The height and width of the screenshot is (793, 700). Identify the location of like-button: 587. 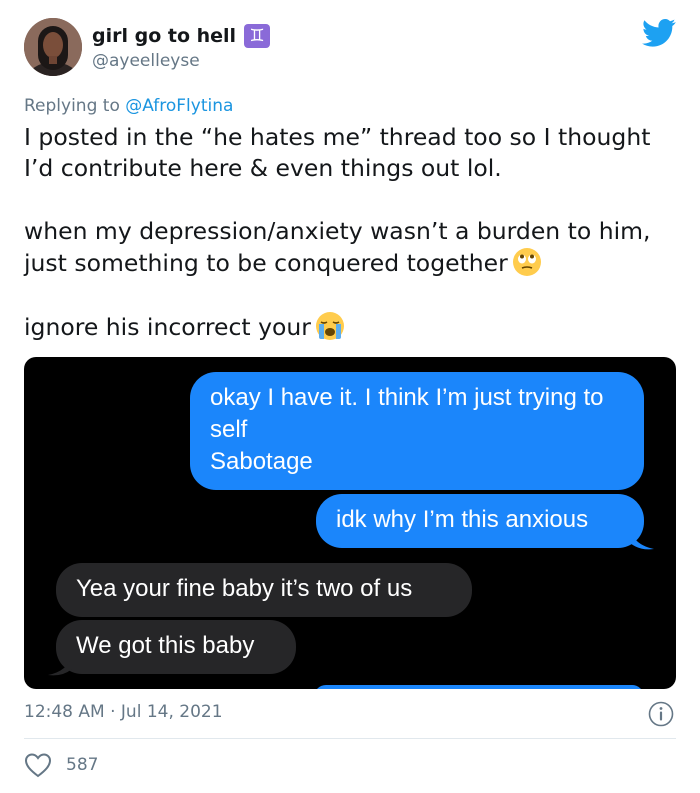
(61, 765).